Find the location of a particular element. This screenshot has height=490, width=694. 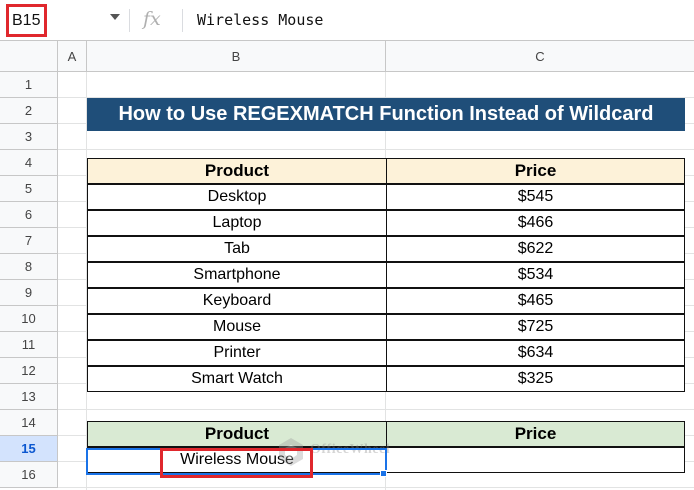

select-all-corner is located at coordinates (29, 56).